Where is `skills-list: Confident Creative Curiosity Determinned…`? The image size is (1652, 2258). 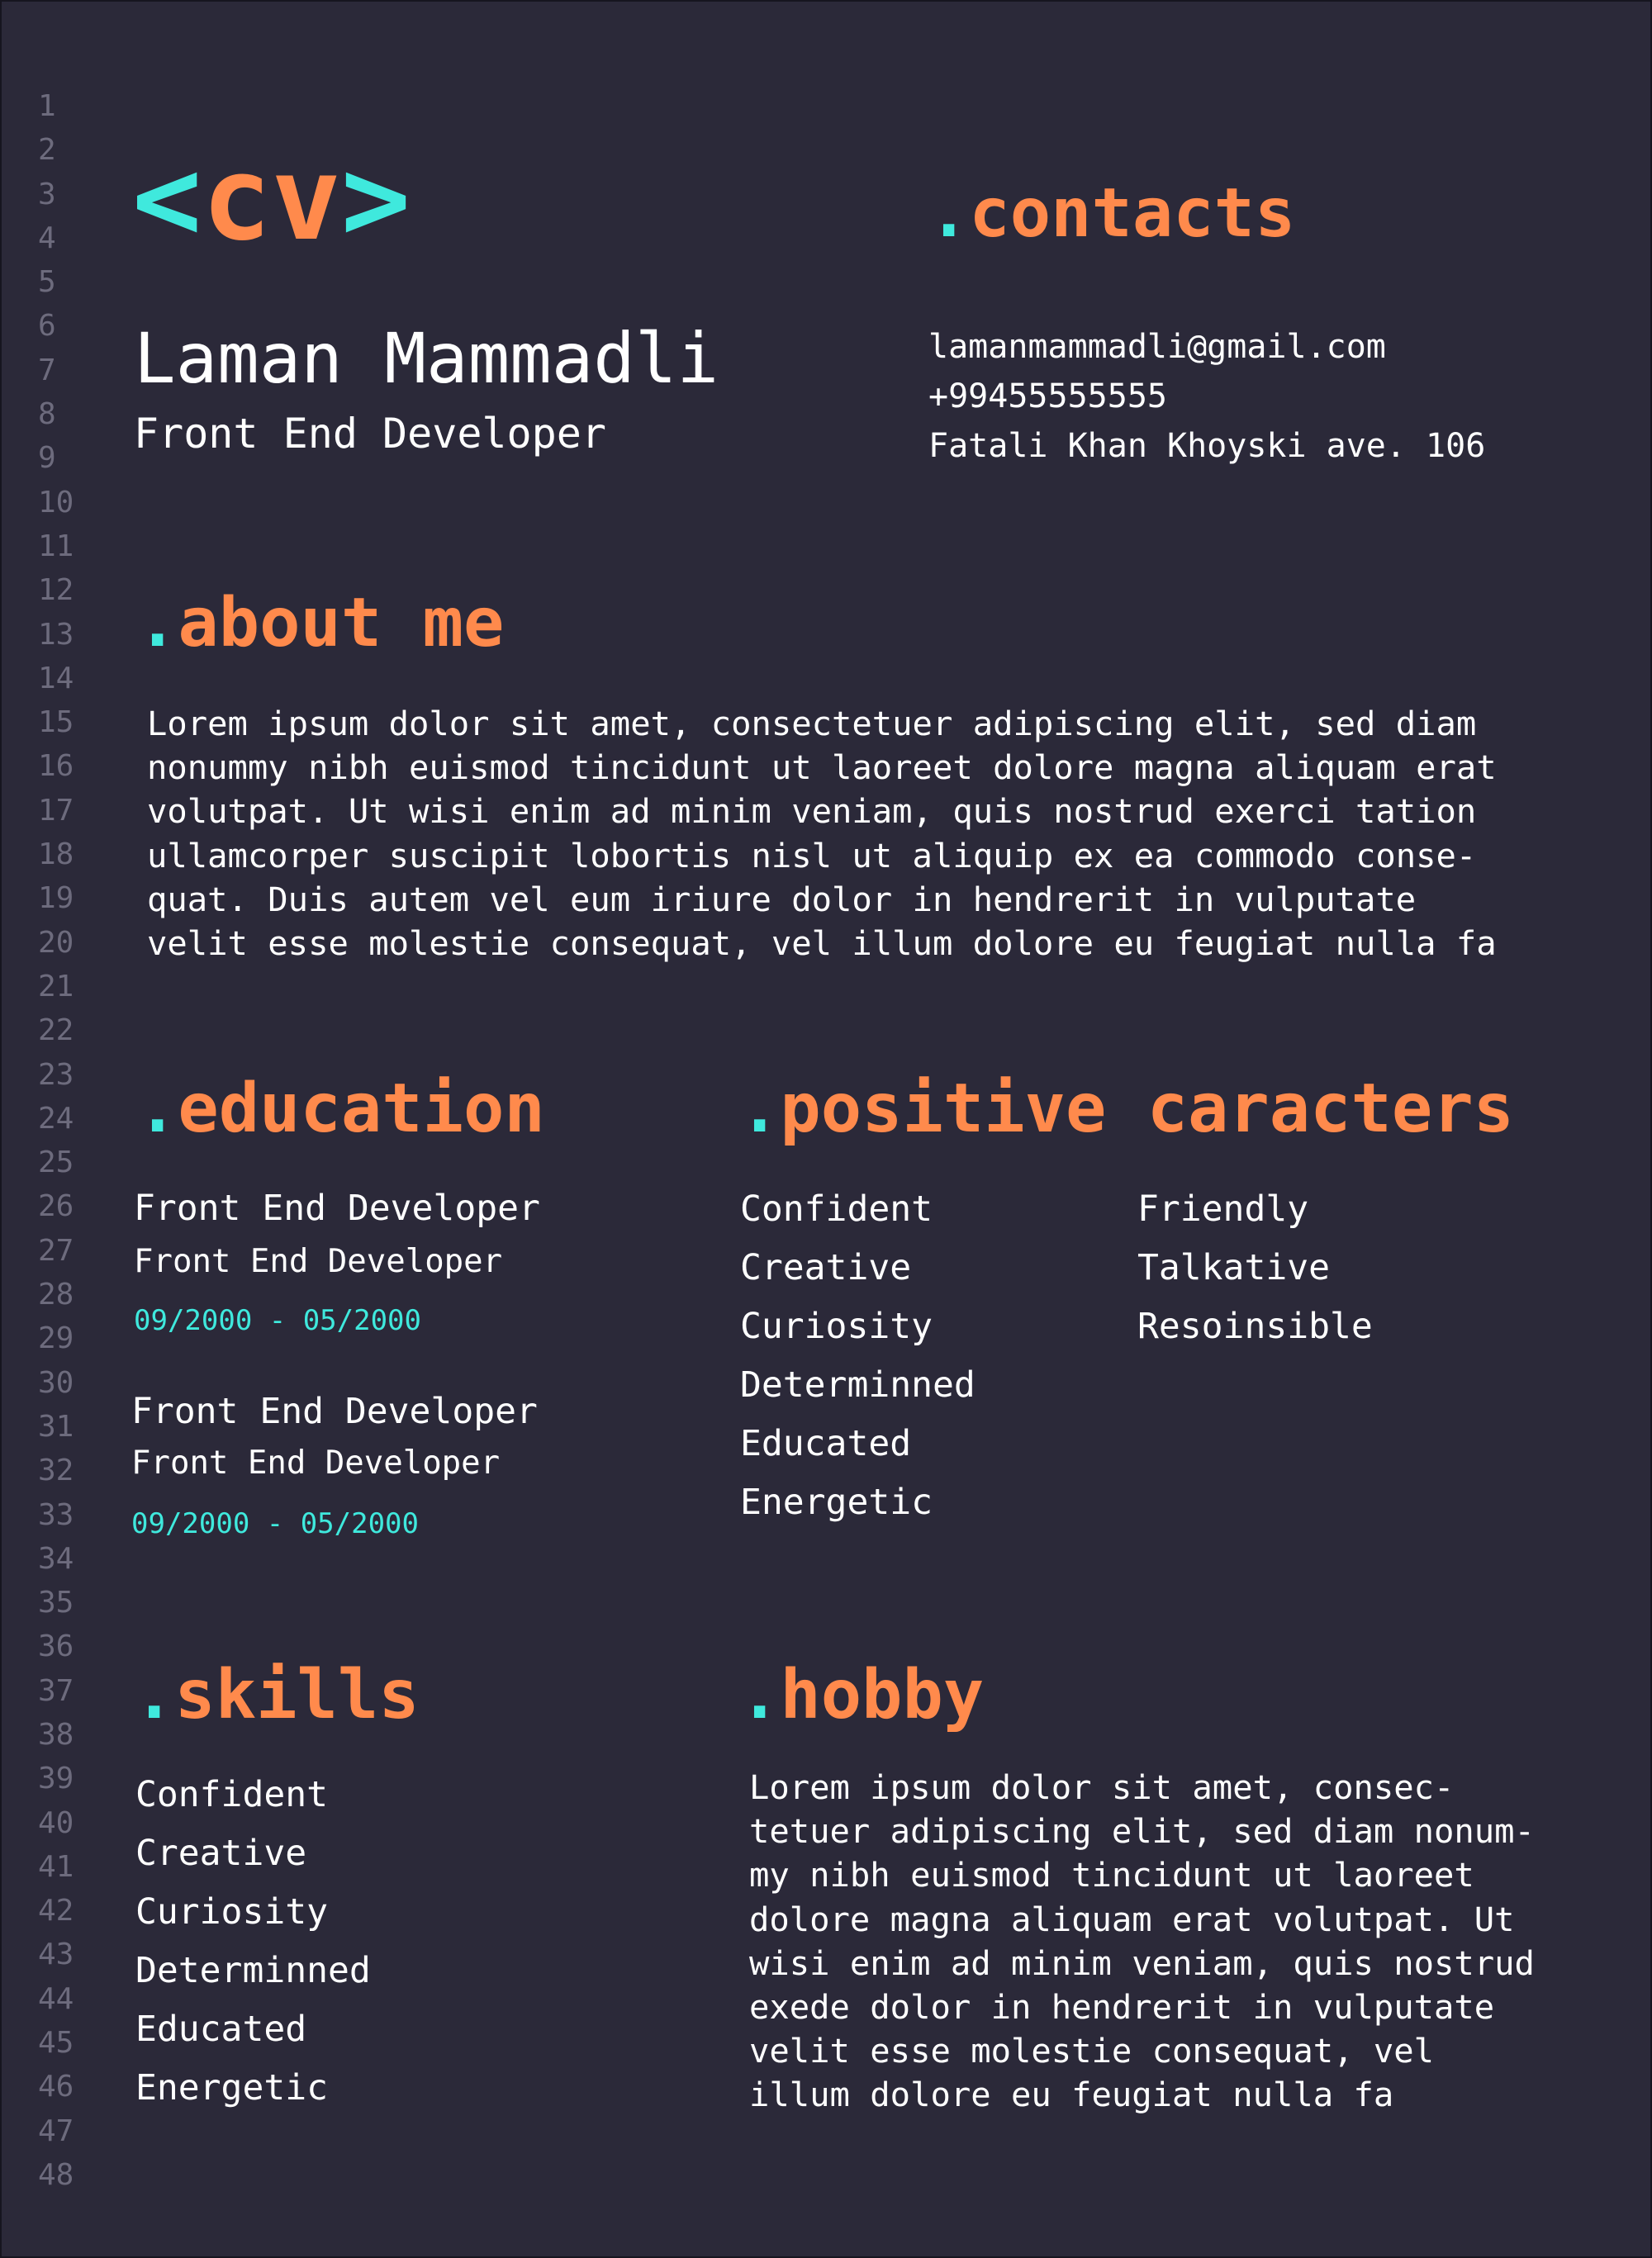
skills-list: Confident Creative Curiosity Determinned… is located at coordinates (253, 1942).